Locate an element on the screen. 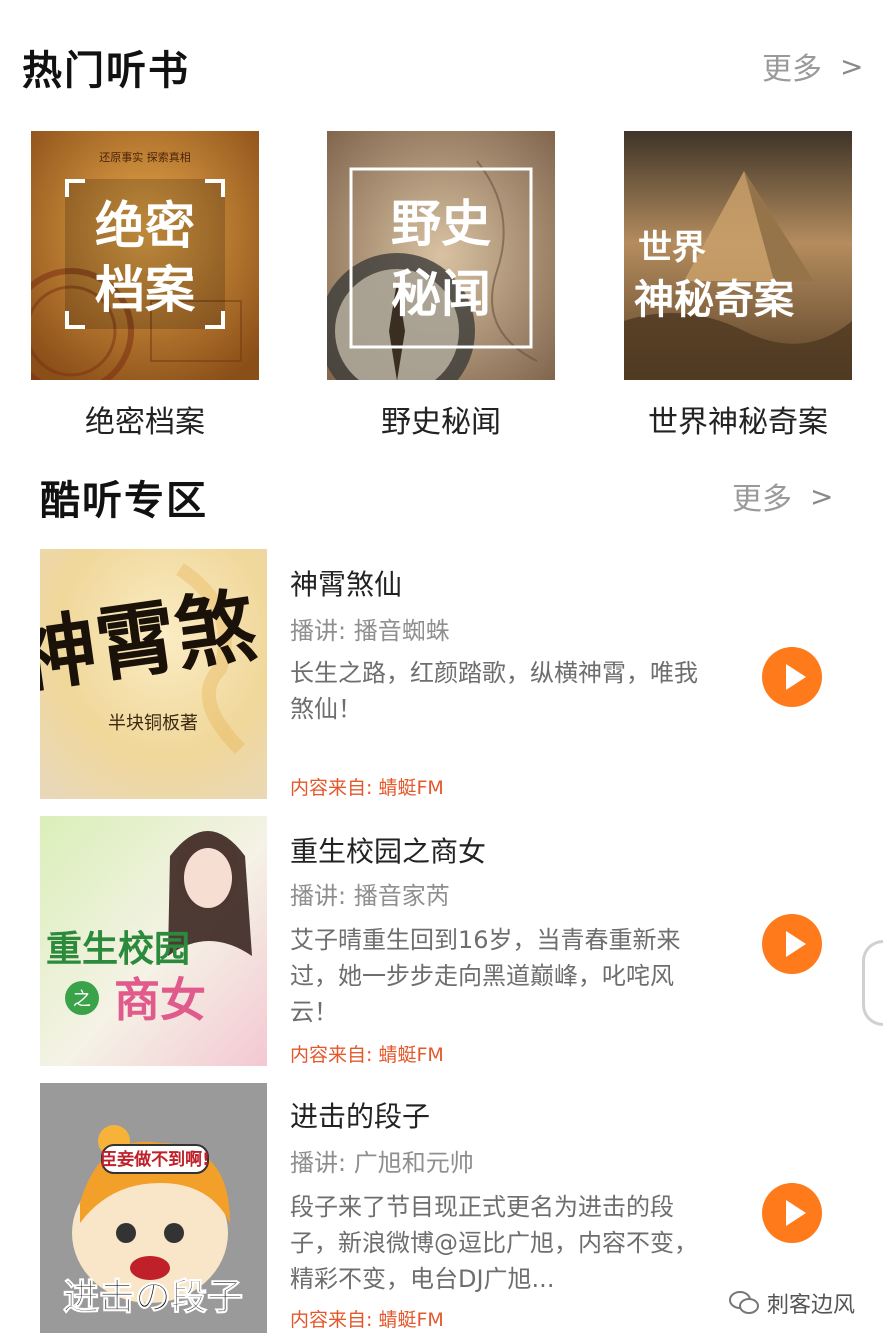 This screenshot has width=883, height=1341. svg-text: 商女 is located at coordinates (160, 1000).